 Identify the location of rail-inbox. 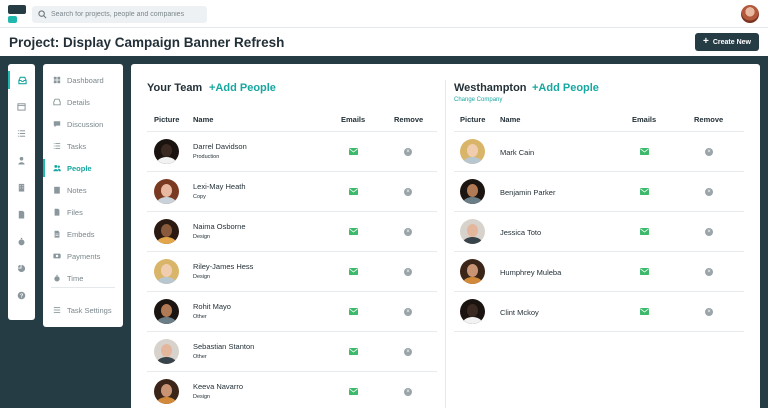
(21, 80).